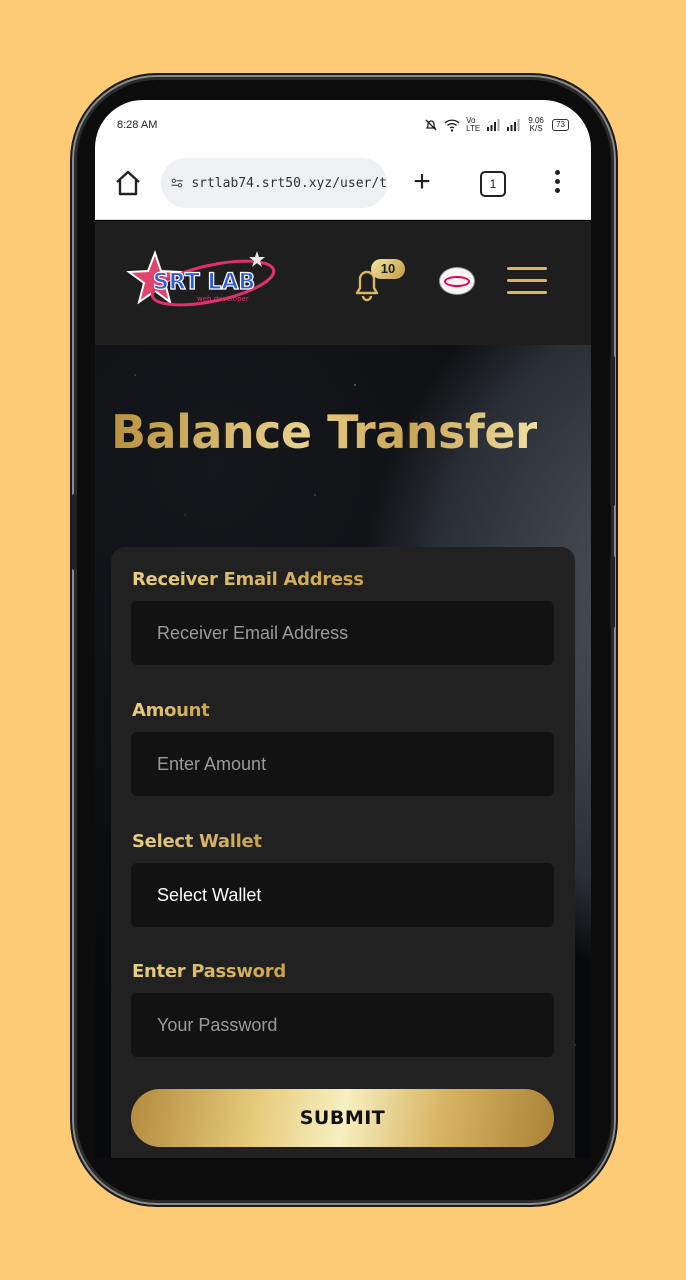  Describe the element at coordinates (422, 182) in the screenshot. I see `new-tab-button: +` at that location.